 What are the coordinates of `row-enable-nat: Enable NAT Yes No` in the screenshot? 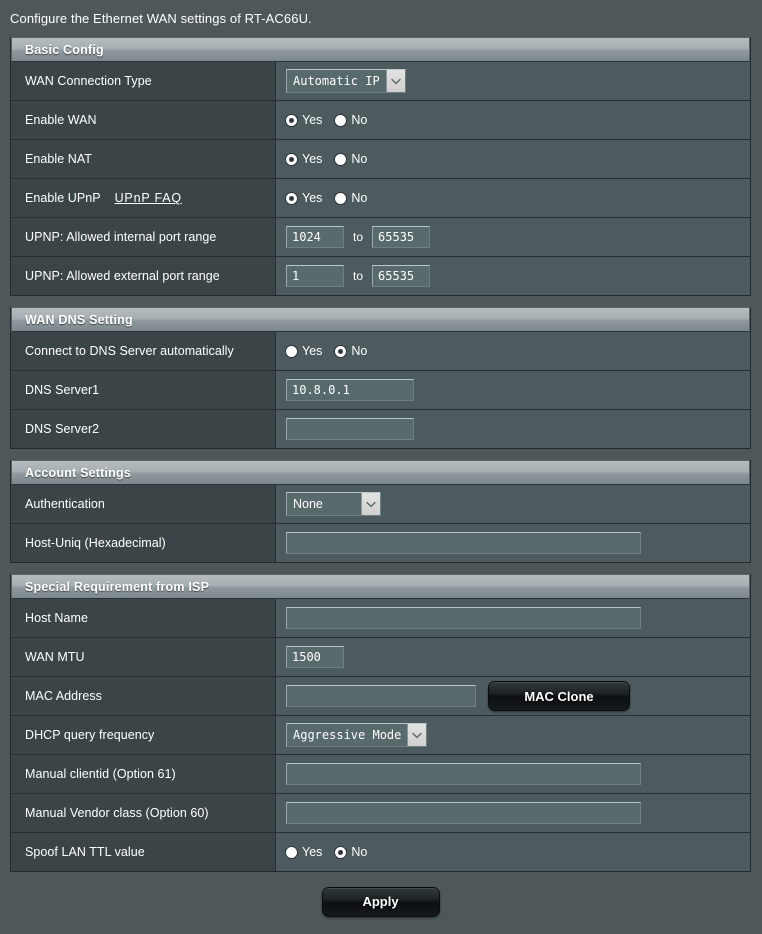 It's located at (380, 159).